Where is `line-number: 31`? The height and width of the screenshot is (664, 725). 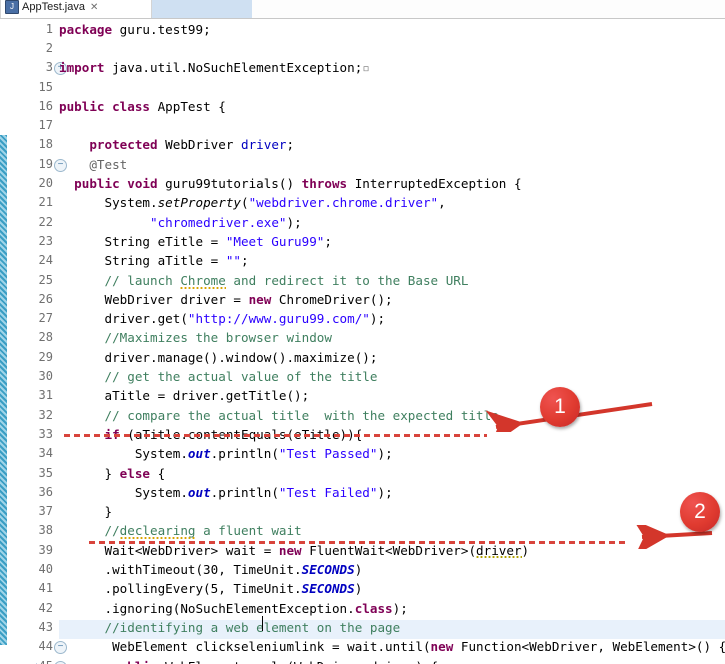
line-number: 31 is located at coordinates (45, 395).